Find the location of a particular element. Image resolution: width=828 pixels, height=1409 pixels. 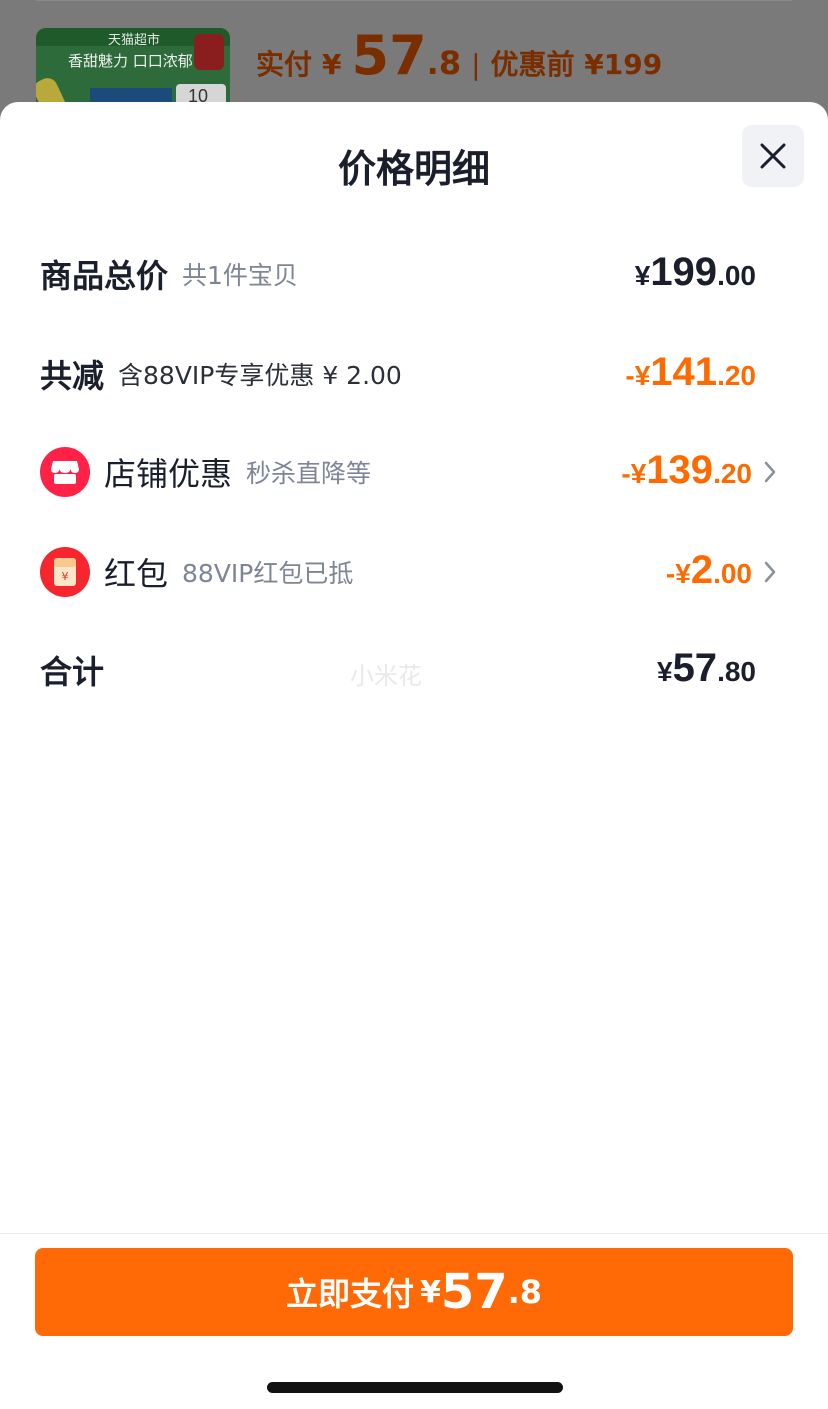

sheet-title: 价格明细 is located at coordinates (413, 169).